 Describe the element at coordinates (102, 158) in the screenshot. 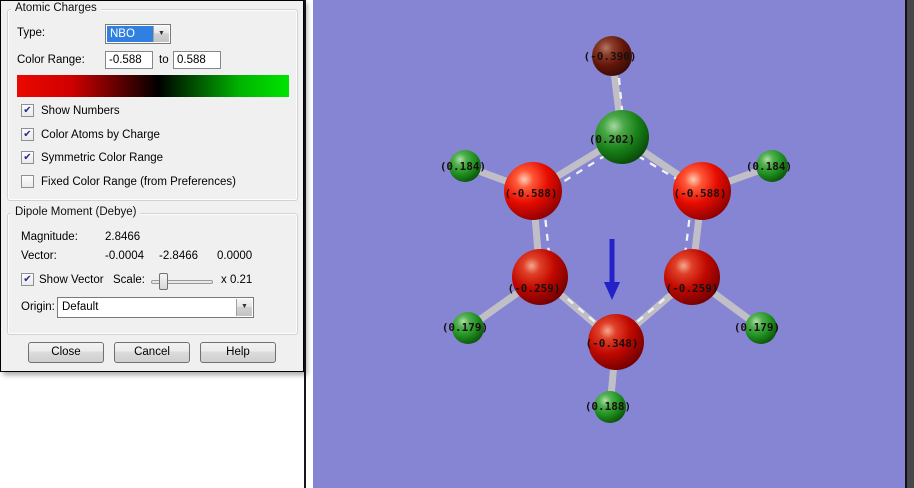

I see `symmetric-color-range-label: Symmetric Color Range` at that location.